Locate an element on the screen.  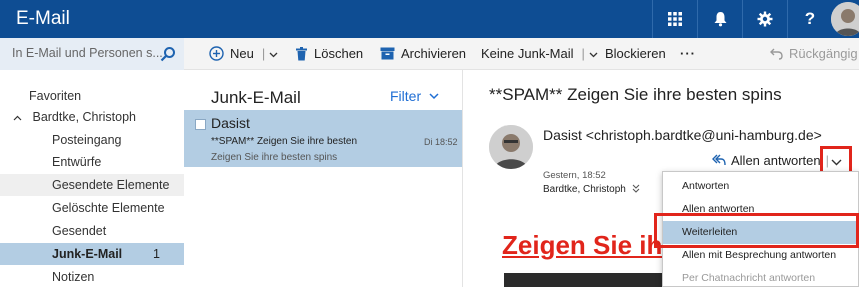
chevron-up-icon is located at coordinates (21, 117).